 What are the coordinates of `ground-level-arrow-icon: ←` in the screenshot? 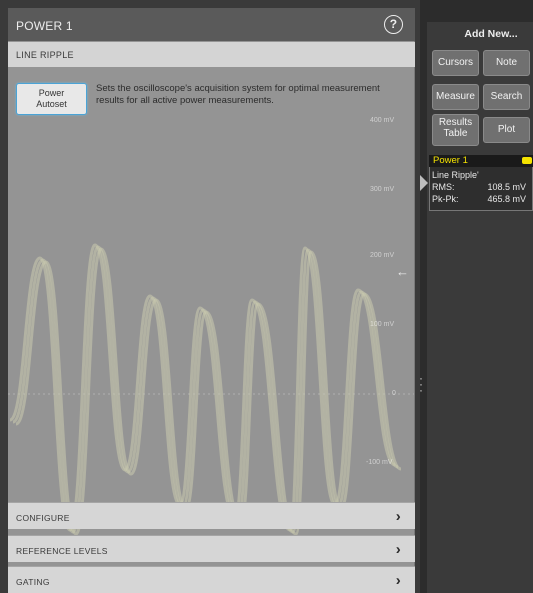 It's located at (402, 271).